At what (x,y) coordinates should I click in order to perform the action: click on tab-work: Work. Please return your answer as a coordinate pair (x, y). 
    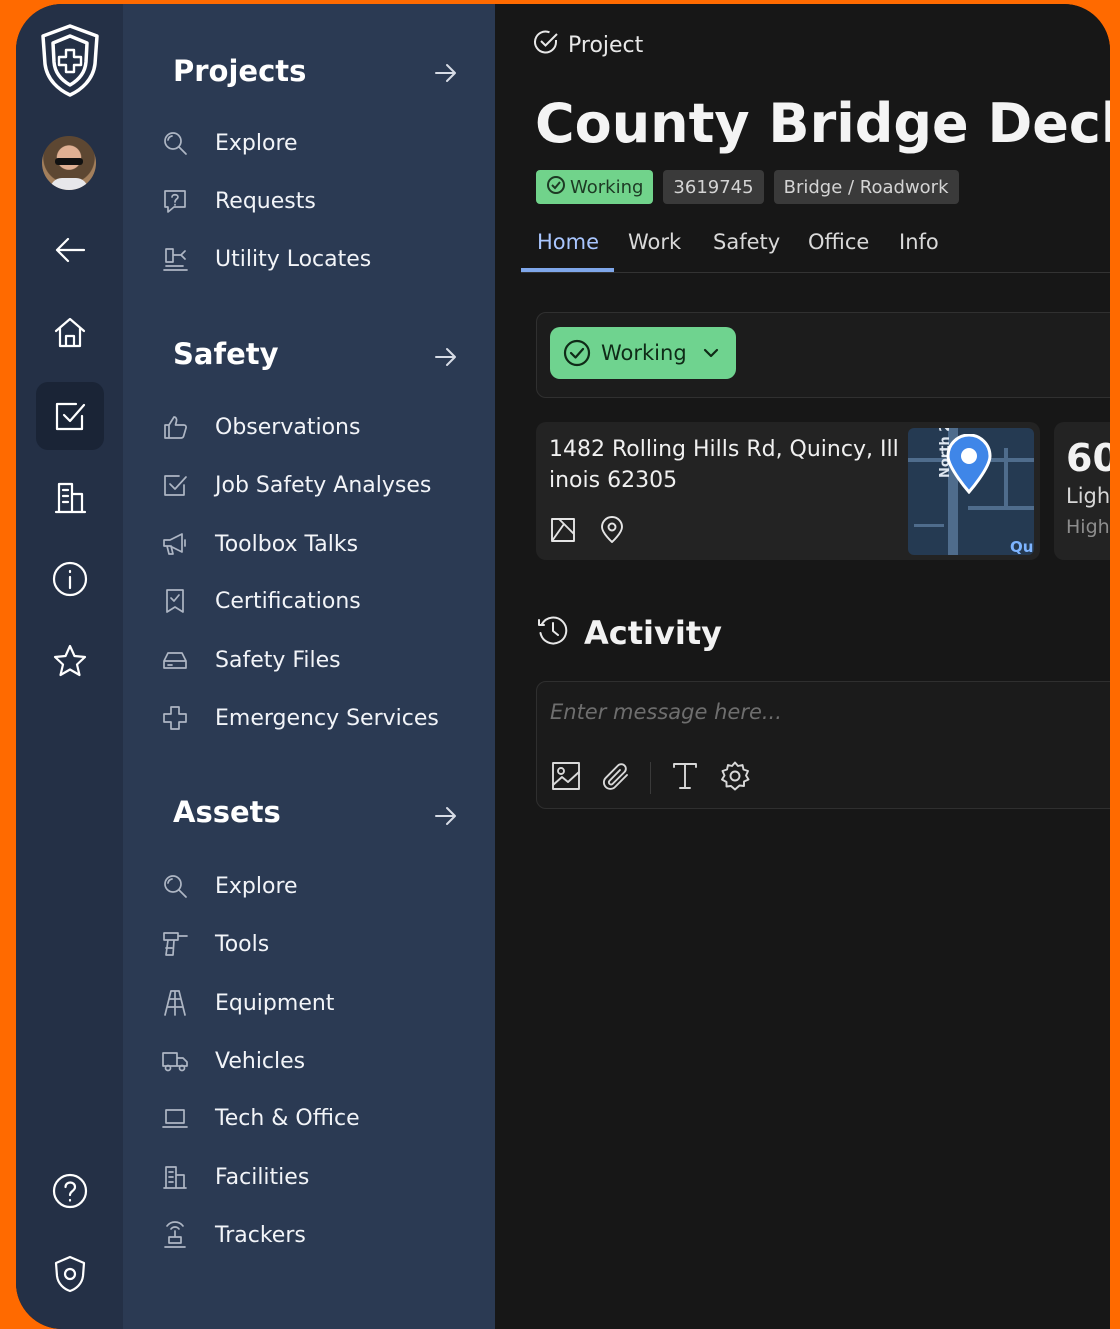
    Looking at the image, I should click on (654, 242).